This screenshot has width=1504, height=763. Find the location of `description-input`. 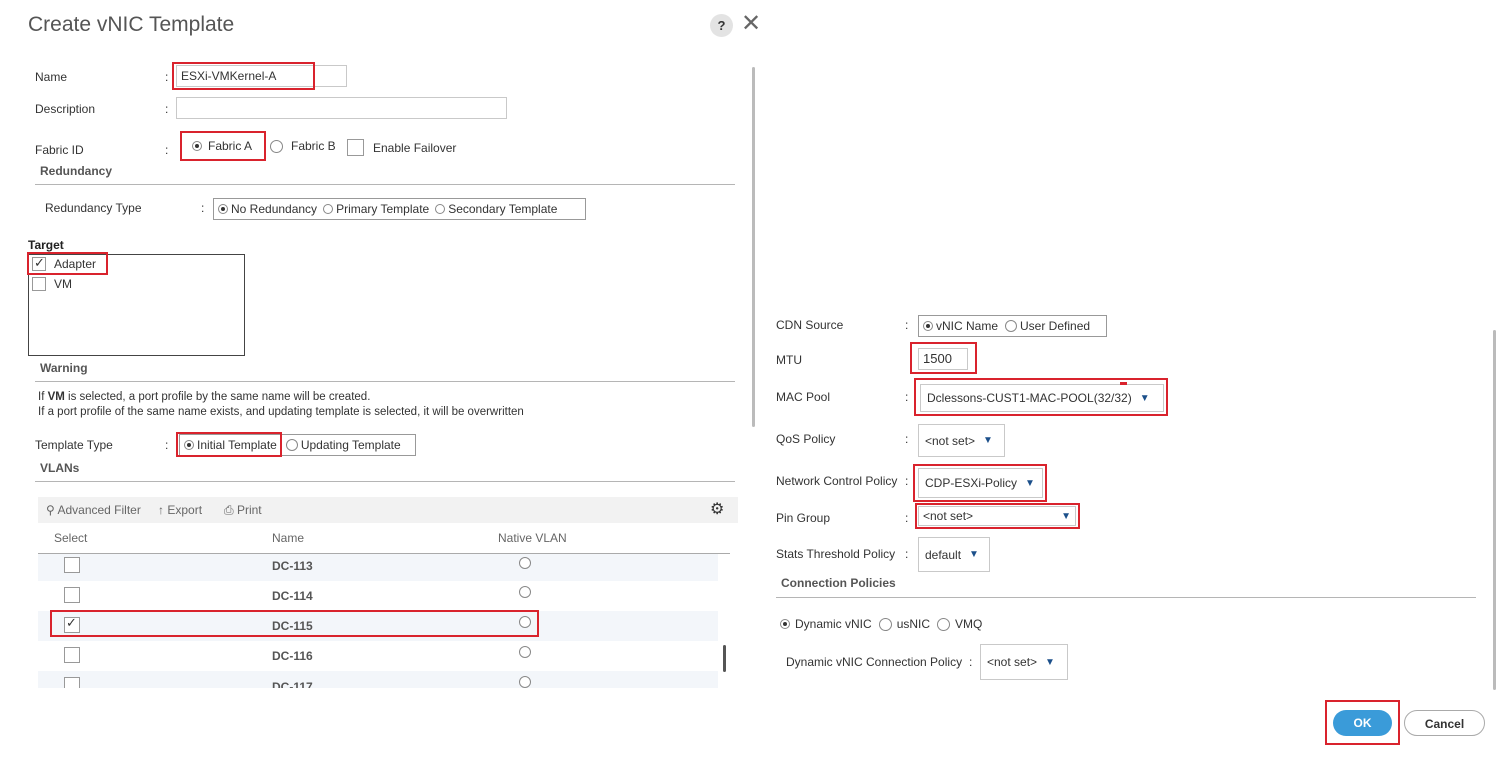

description-input is located at coordinates (341, 108).